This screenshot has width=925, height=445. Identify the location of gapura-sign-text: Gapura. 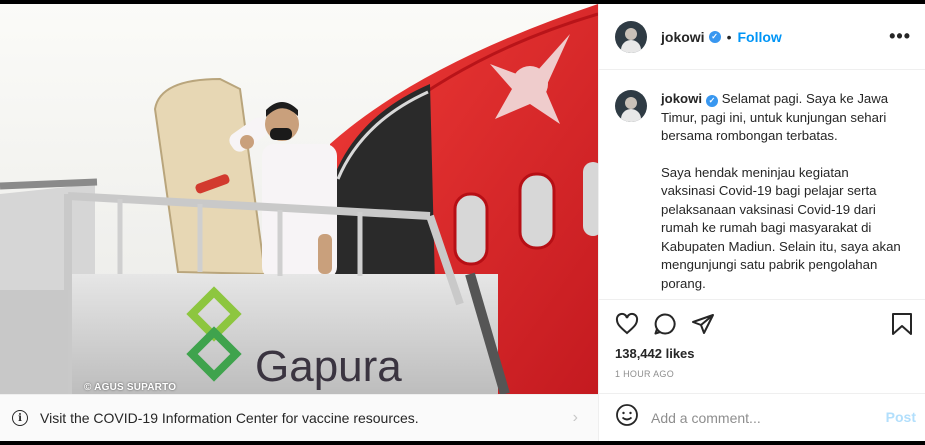
(328, 366).